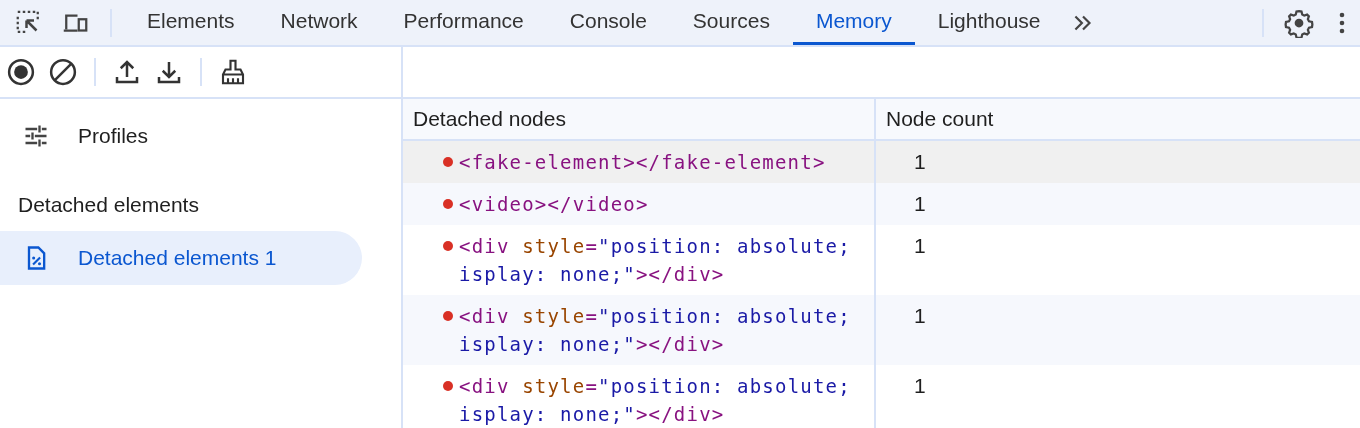 The width and height of the screenshot is (1360, 428). I want to click on profile-item: Detached elements 1, so click(181, 258).